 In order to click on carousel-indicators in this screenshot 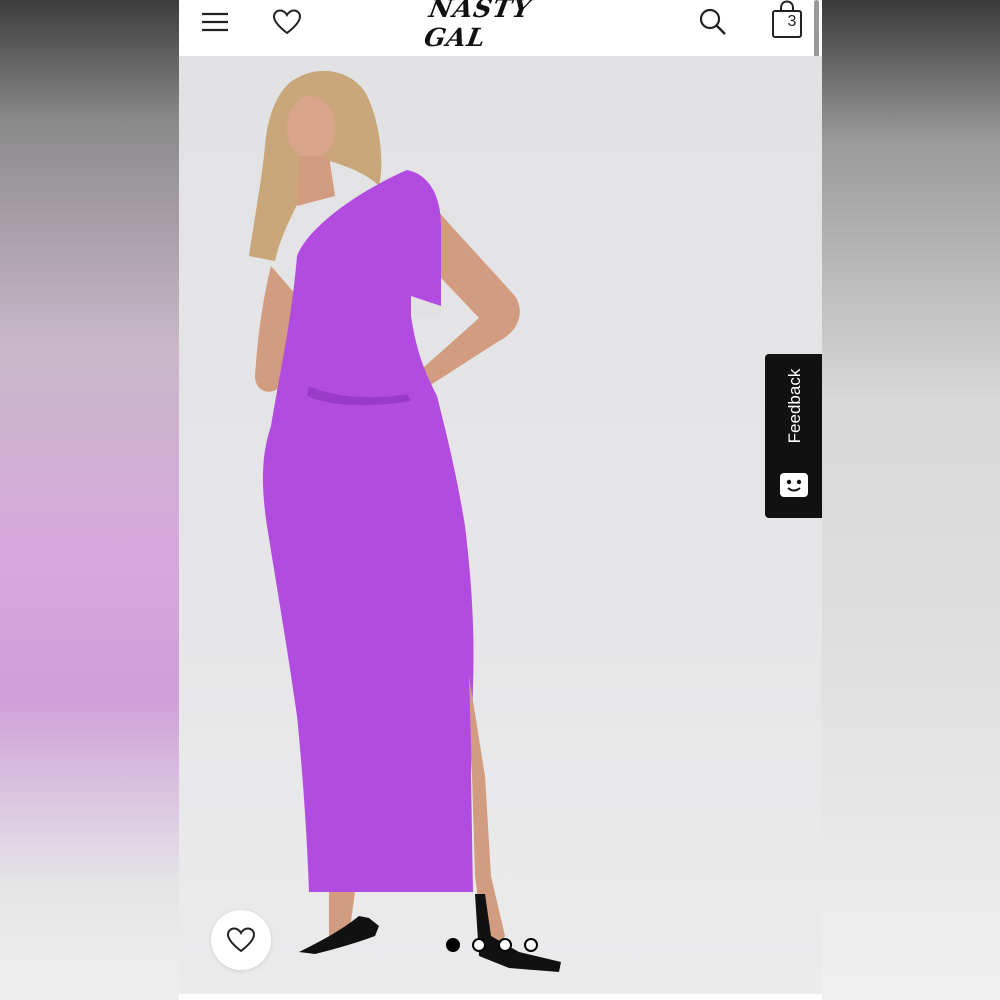, I will do `click(492, 947)`.